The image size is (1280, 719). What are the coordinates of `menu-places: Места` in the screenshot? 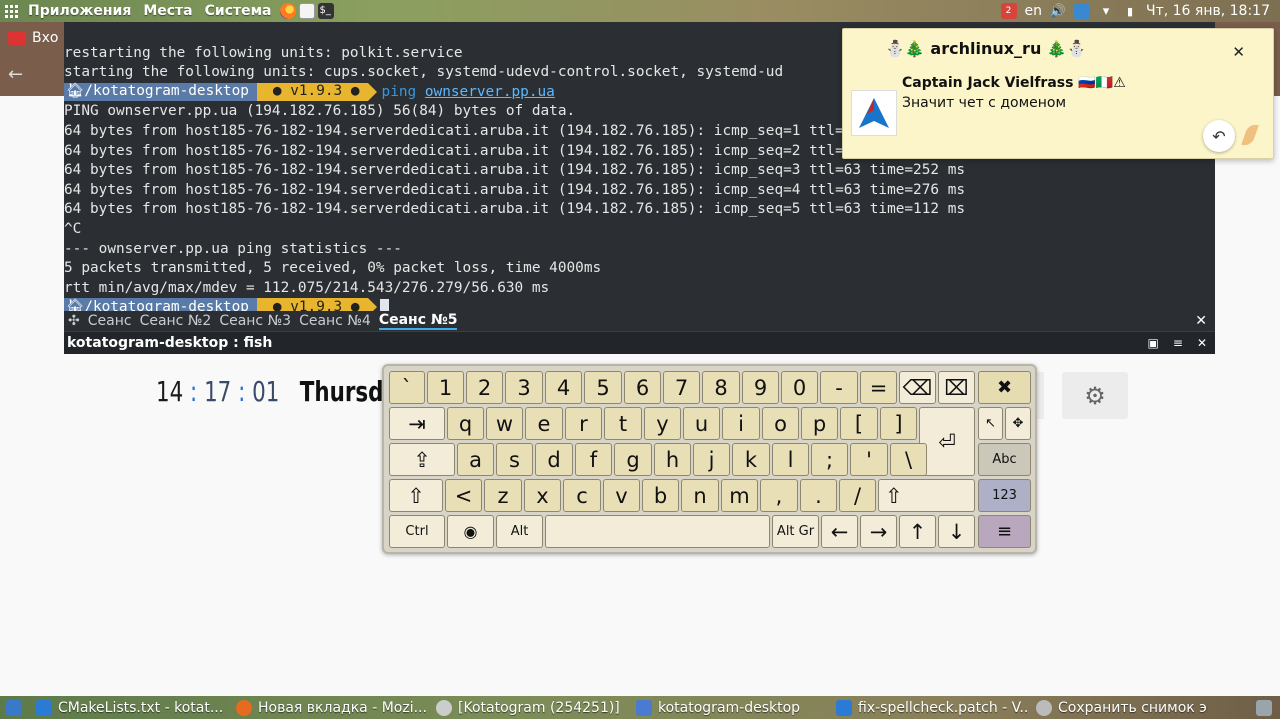 It's located at (167, 11).